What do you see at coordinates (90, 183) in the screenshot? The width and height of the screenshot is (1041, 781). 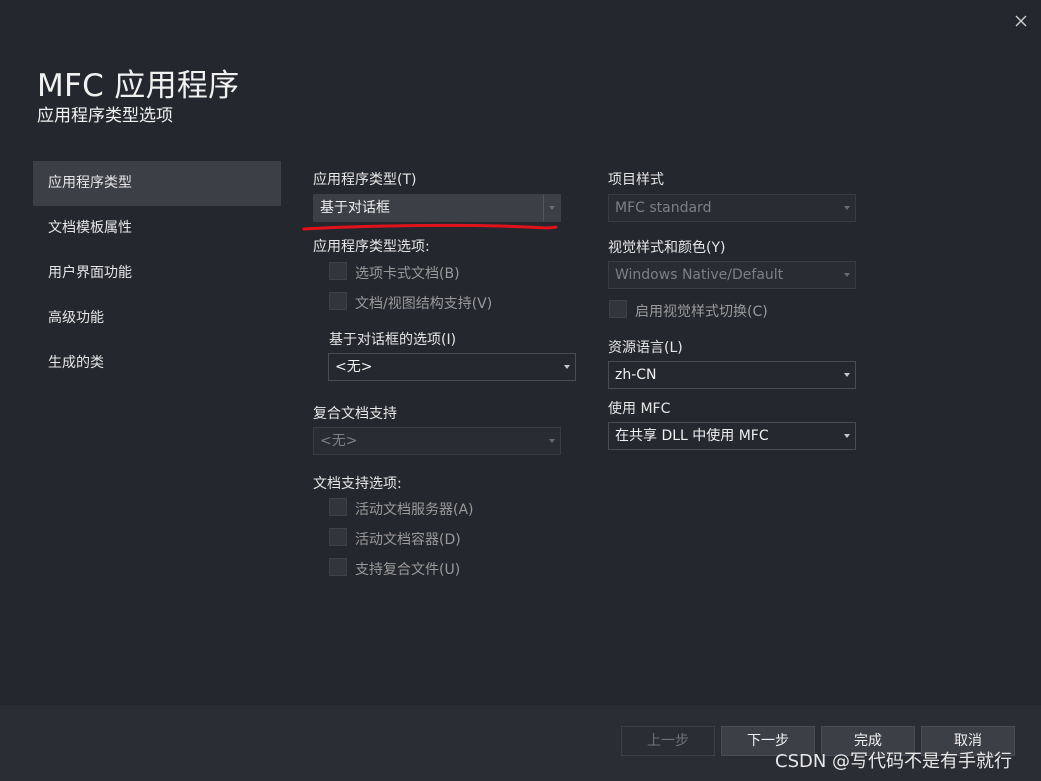 I see `sidebar-item-label: 应用程序类型` at bounding box center [90, 183].